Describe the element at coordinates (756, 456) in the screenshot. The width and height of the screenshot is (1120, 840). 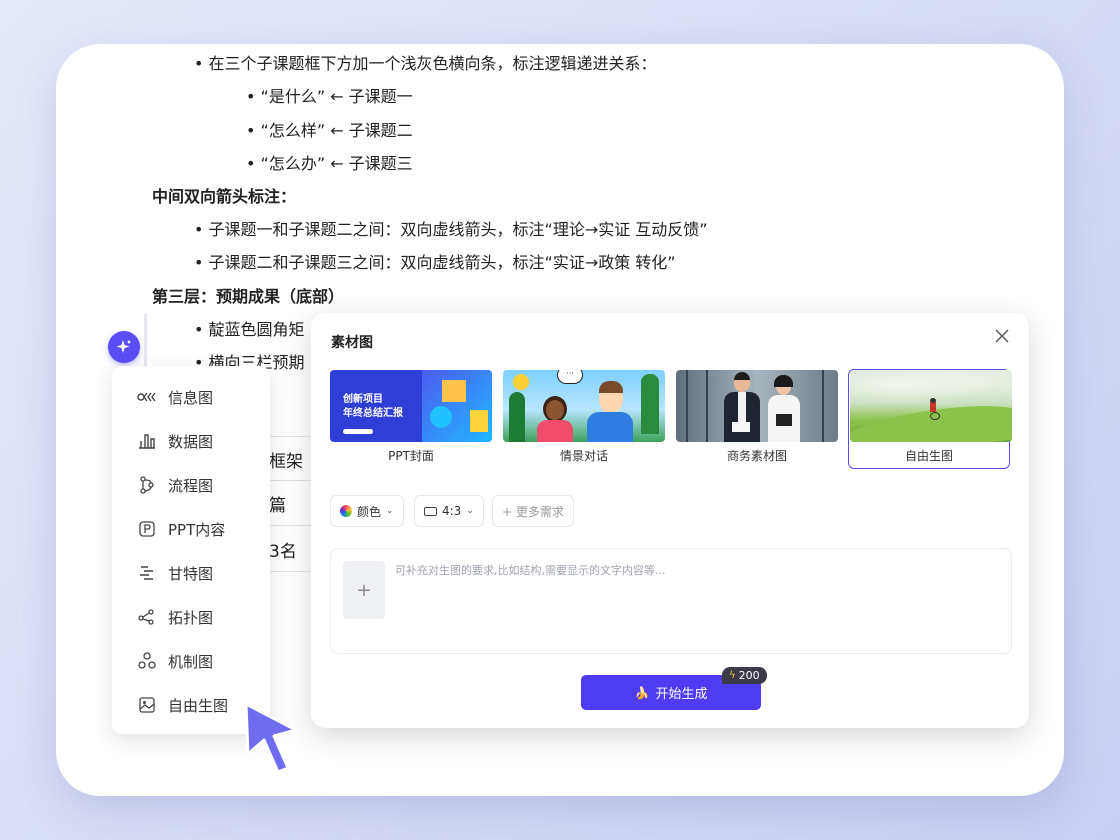
I see `template-label: 商务素材图` at that location.